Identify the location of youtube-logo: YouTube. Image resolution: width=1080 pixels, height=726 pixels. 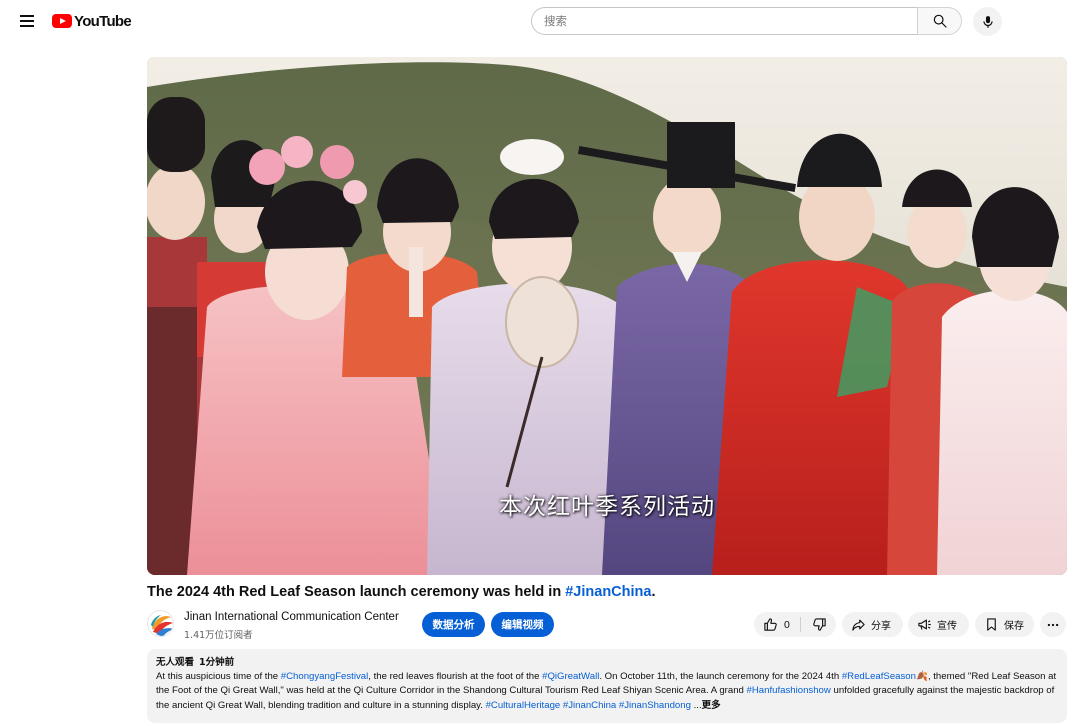
(92, 21).